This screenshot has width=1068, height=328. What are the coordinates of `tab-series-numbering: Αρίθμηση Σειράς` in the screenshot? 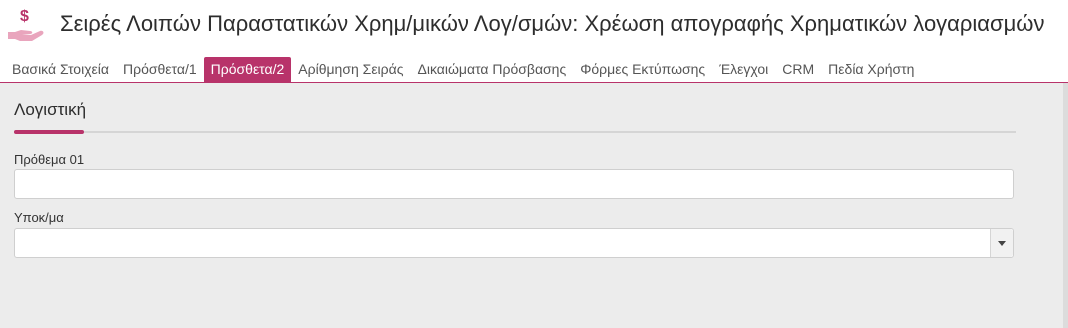 It's located at (350, 69).